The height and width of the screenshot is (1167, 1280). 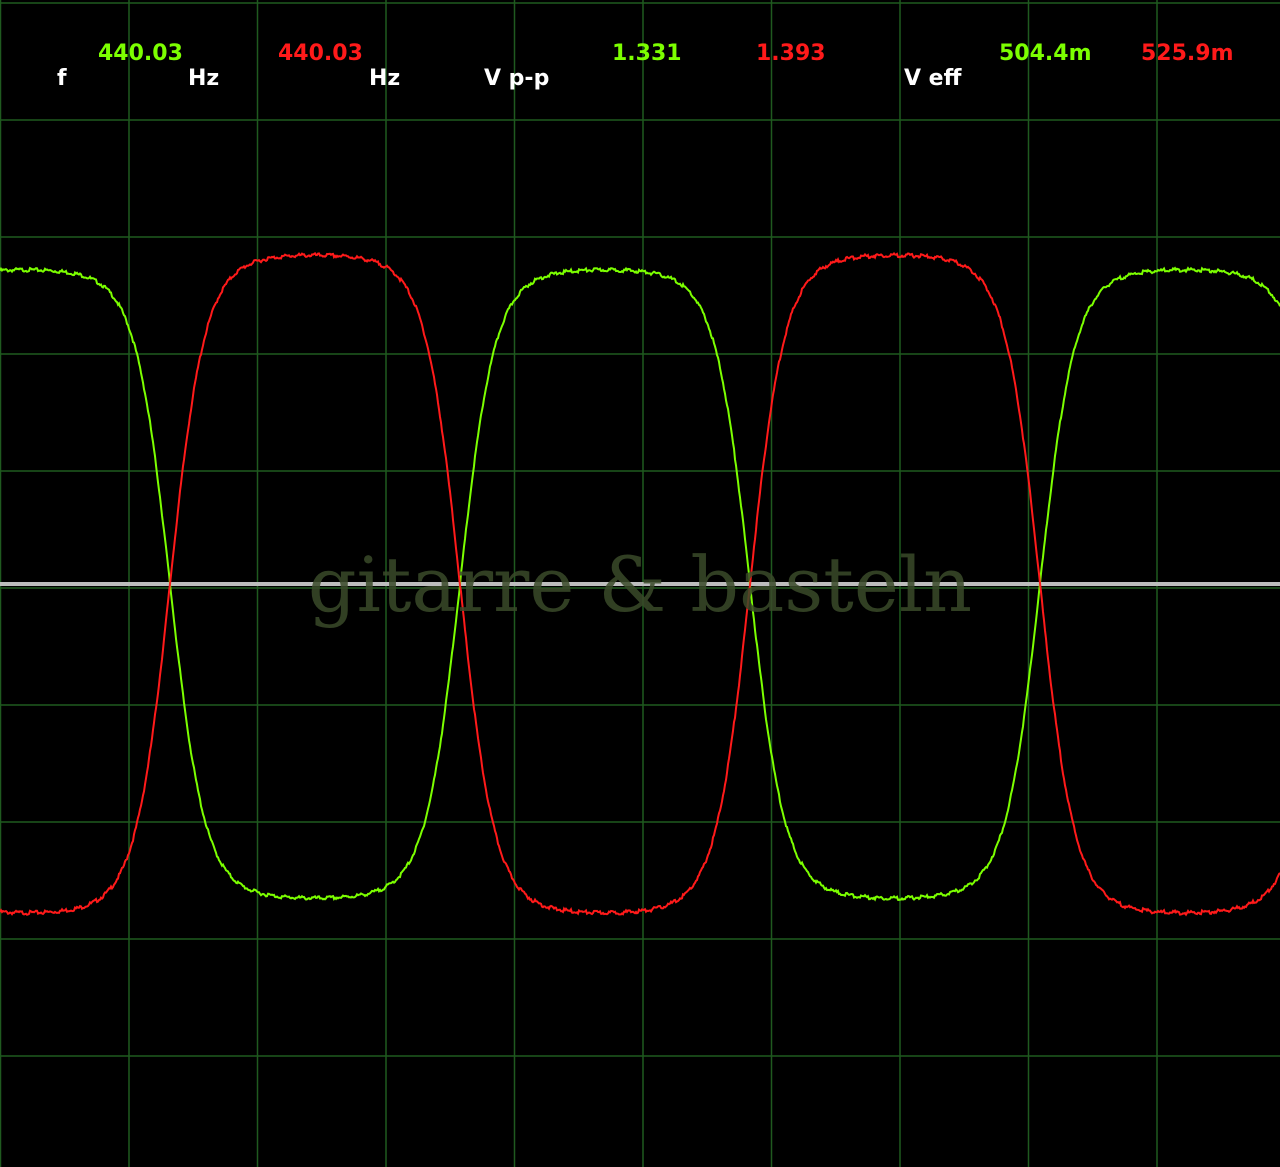 What do you see at coordinates (517, 78) in the screenshot?
I see `vpp-label: V p-p` at bounding box center [517, 78].